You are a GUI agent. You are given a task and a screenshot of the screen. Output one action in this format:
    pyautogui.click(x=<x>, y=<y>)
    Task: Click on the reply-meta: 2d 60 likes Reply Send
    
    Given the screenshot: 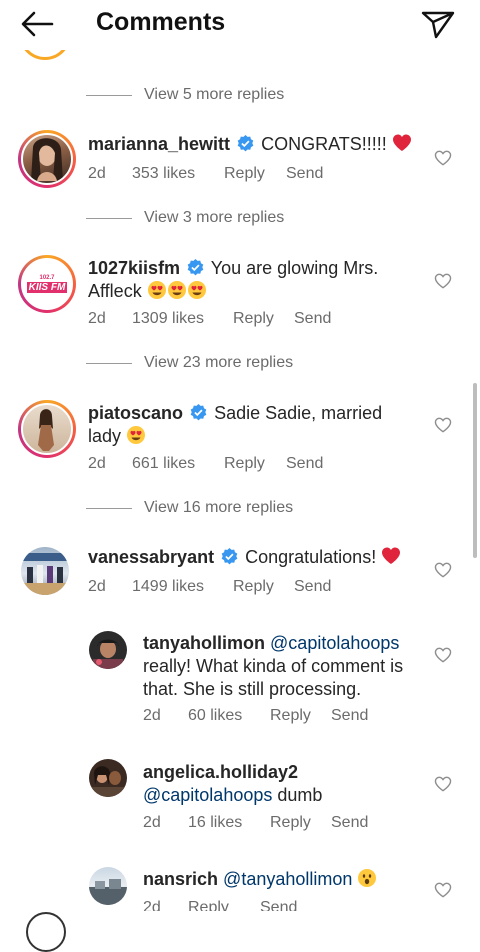 What is the action you would take?
    pyautogui.click(x=255, y=716)
    